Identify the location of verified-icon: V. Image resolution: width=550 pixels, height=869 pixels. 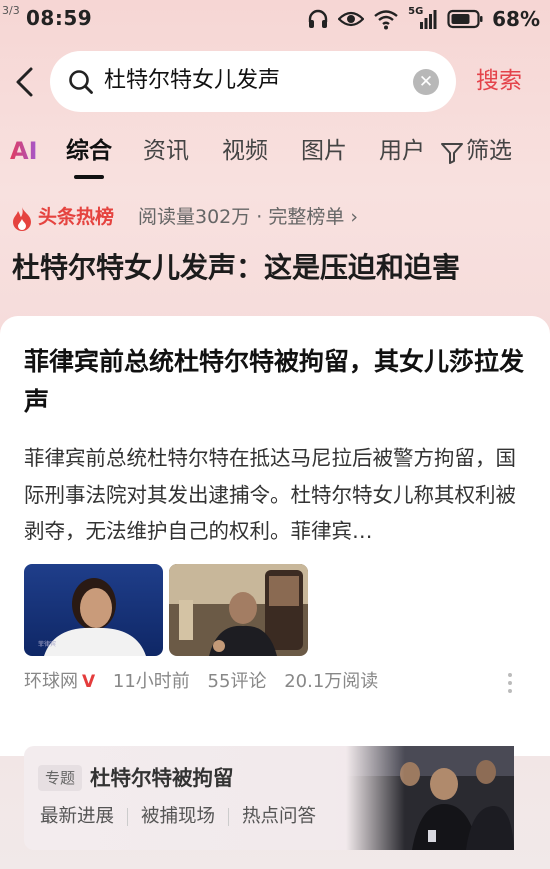
(89, 682).